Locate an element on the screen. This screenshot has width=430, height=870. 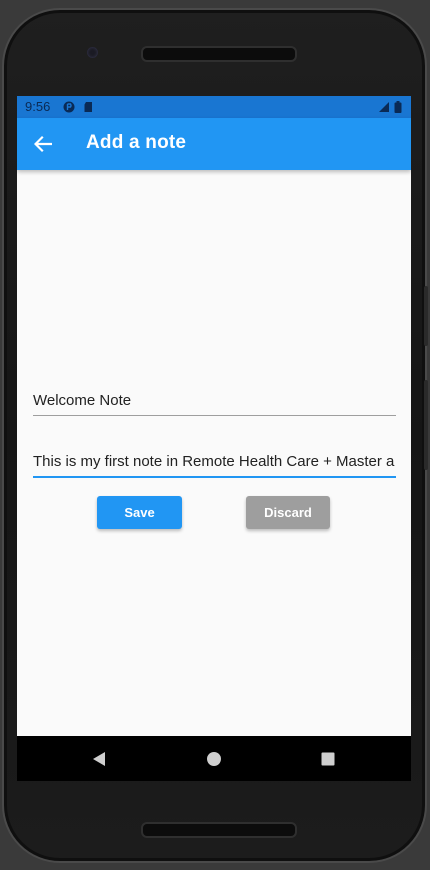
title-input is located at coordinates (214, 400).